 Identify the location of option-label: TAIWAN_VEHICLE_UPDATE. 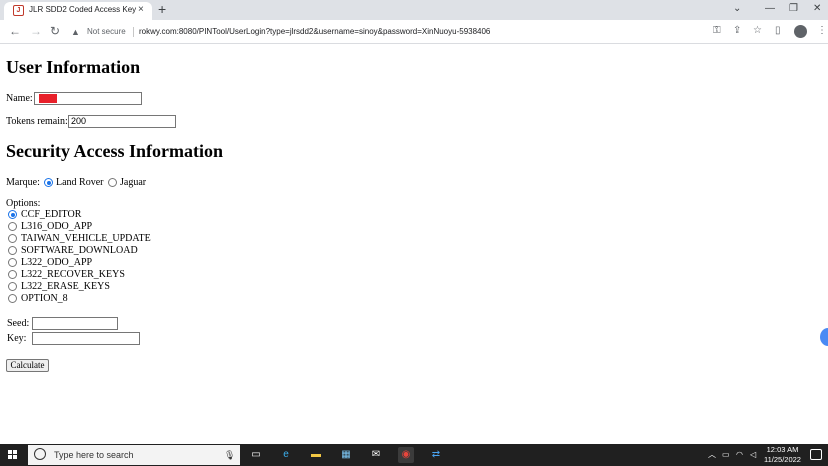
(86, 238).